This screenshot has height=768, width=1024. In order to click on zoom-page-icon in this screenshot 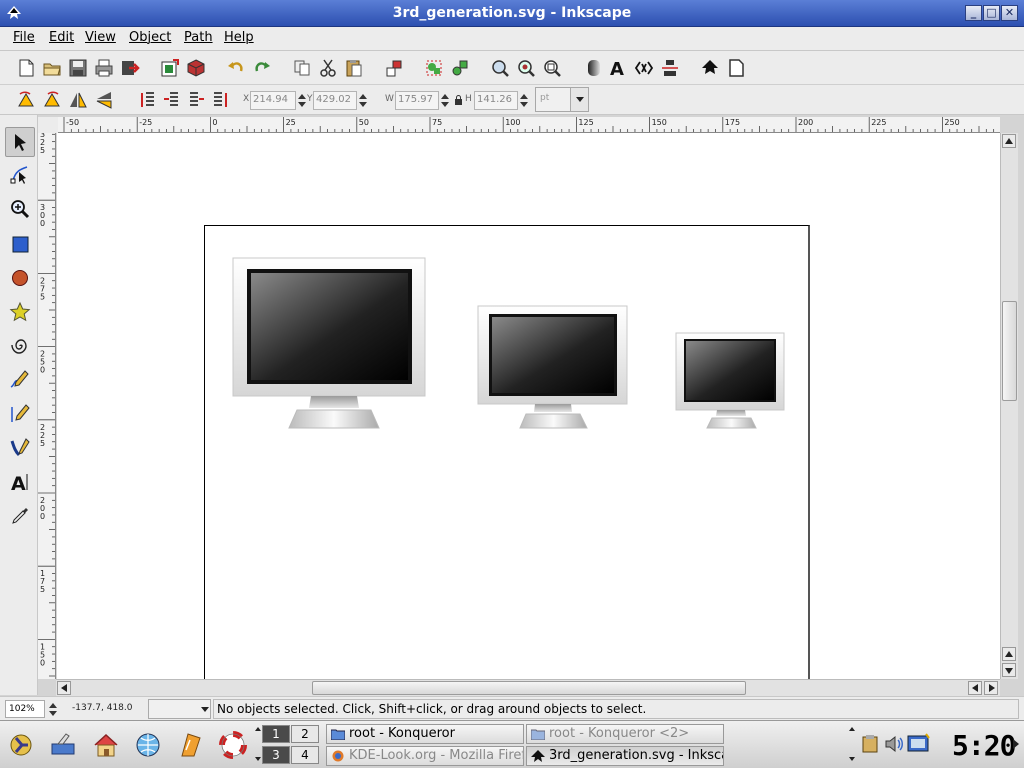, I will do `click(552, 68)`.